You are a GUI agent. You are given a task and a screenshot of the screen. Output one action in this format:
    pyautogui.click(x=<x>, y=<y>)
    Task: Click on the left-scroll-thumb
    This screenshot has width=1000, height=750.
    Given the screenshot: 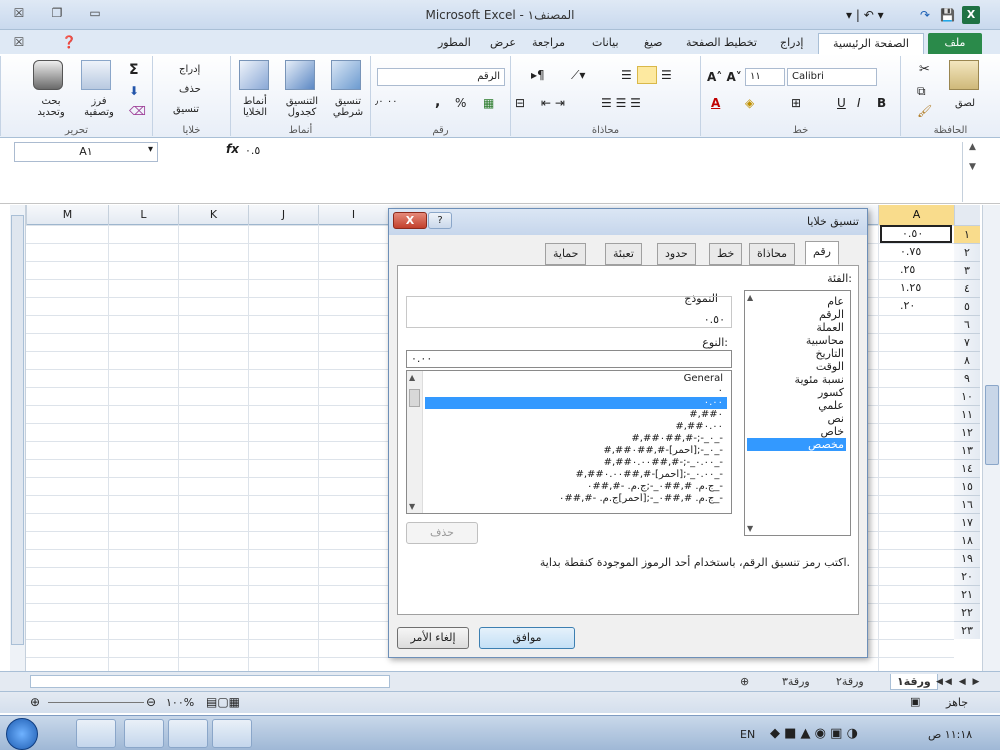 What is the action you would take?
    pyautogui.click(x=17, y=430)
    